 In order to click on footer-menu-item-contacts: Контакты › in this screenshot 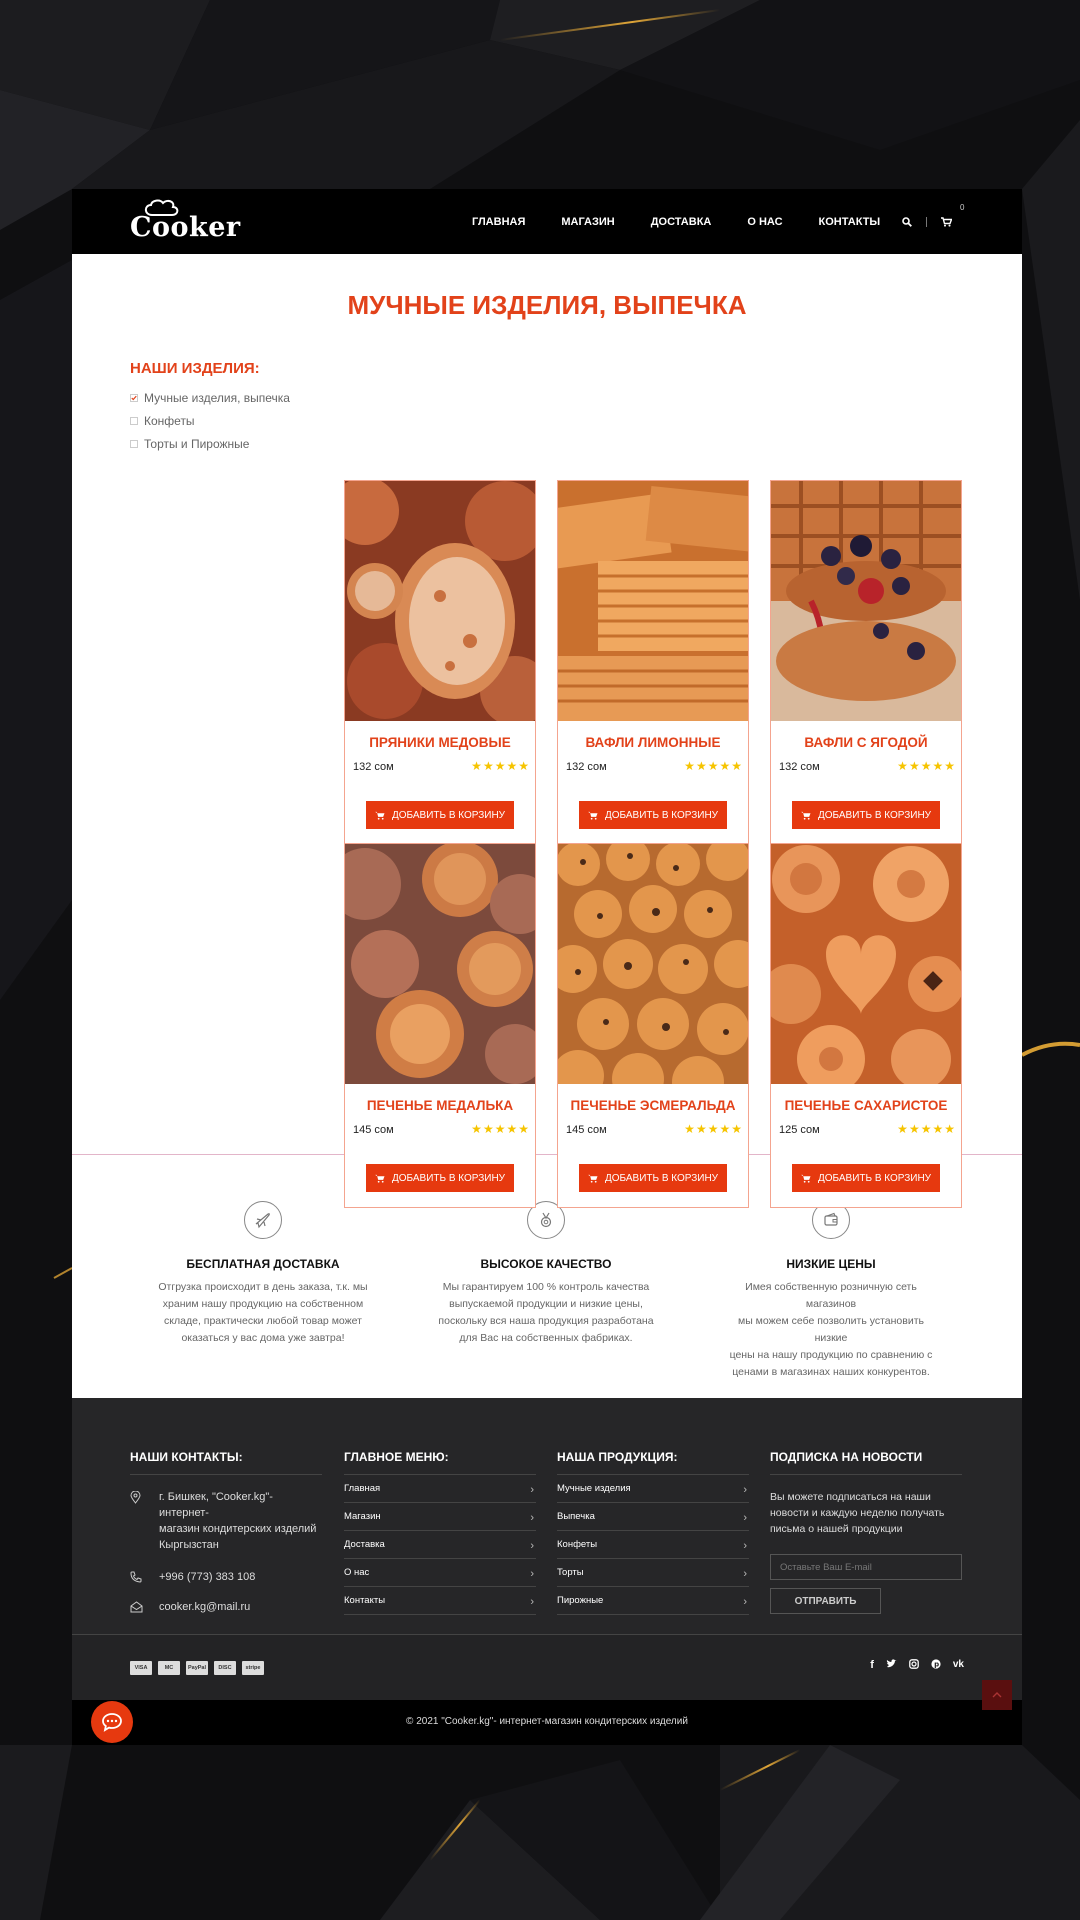, I will do `click(440, 1601)`.